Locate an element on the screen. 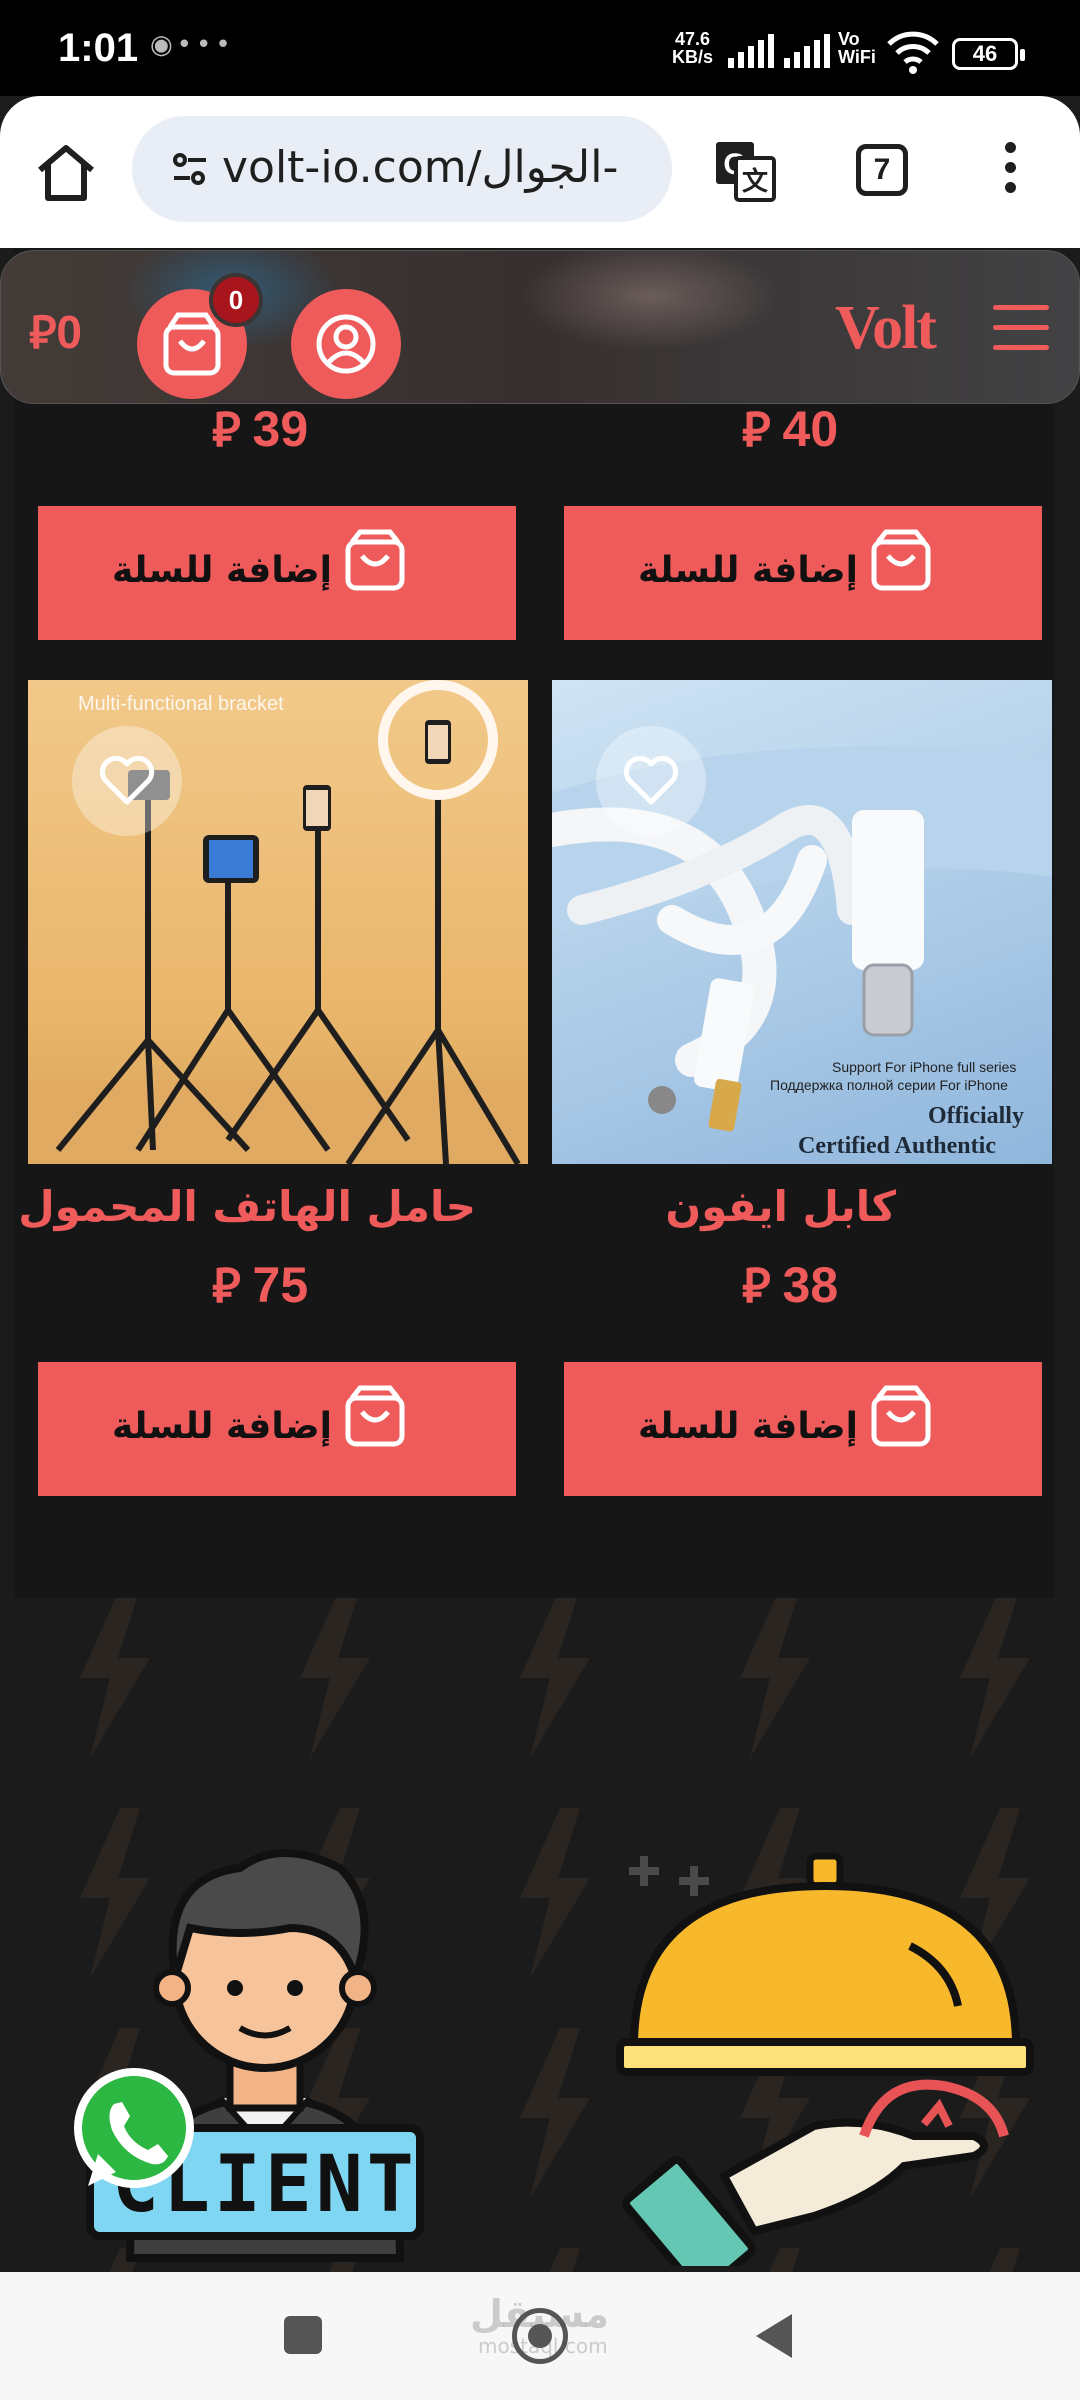 Image resolution: width=1080 pixels, height=2400 pixels. site-settings-icon is located at coordinates (190, 169).